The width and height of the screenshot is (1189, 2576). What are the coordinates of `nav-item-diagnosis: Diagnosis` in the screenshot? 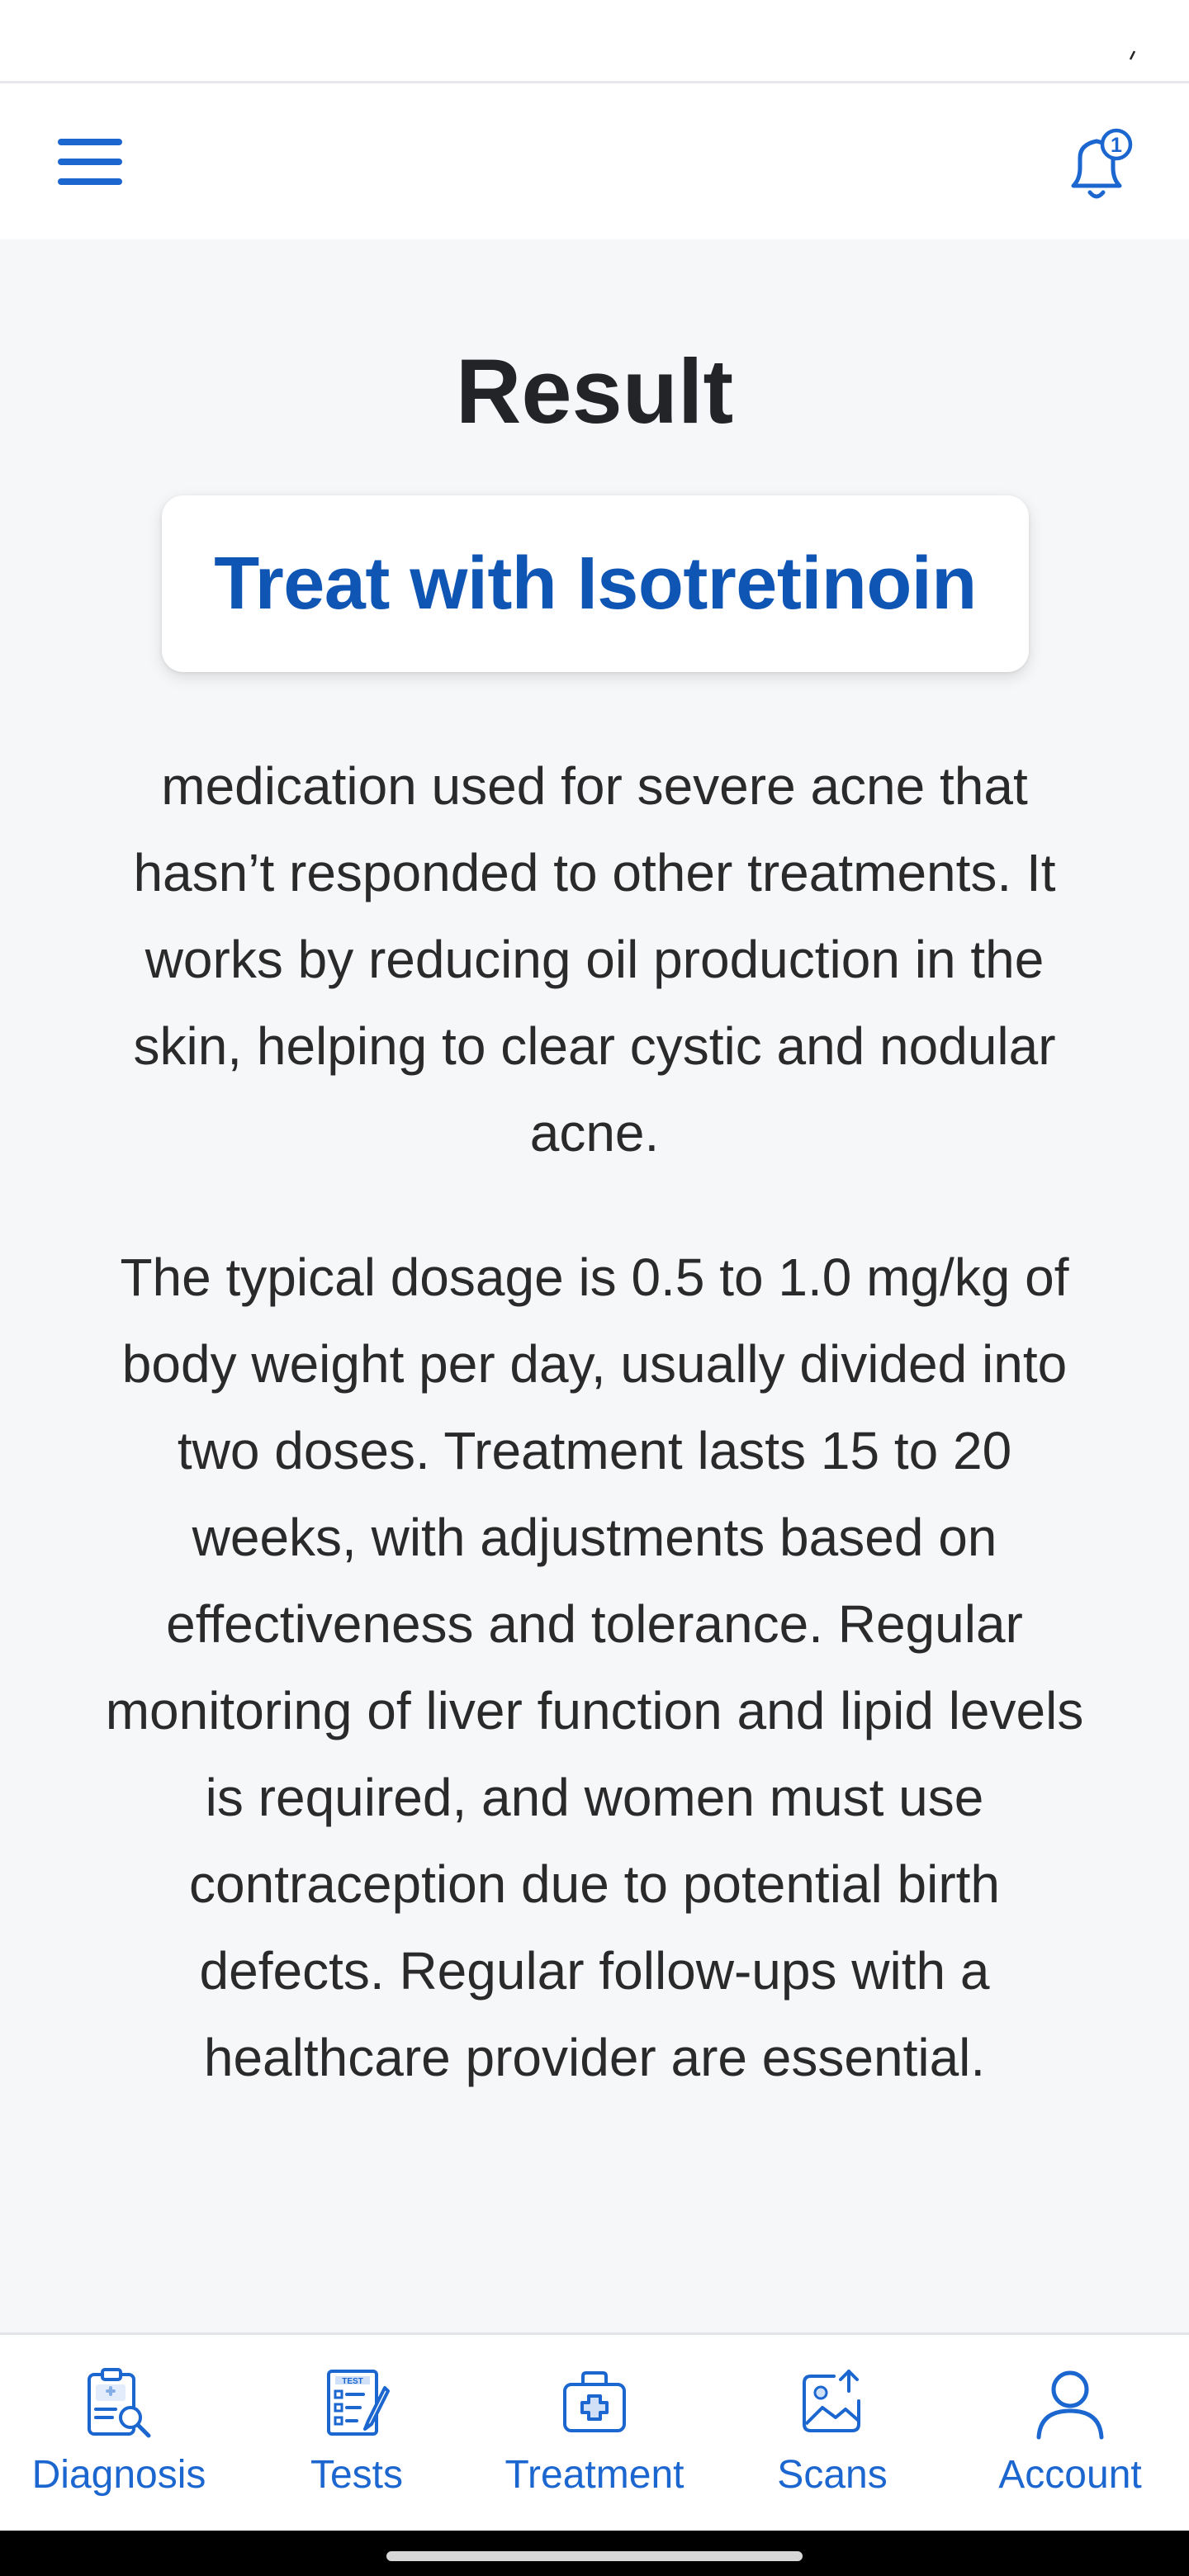 It's located at (119, 2434).